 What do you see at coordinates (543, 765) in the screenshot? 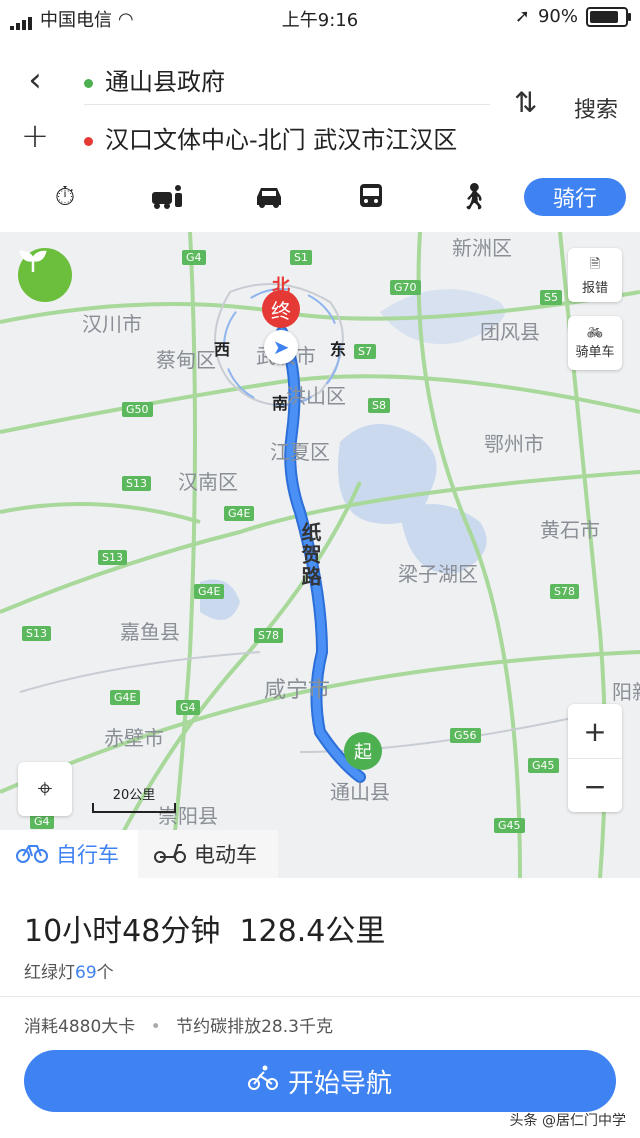
I see `highway-shield: G45` at bounding box center [543, 765].